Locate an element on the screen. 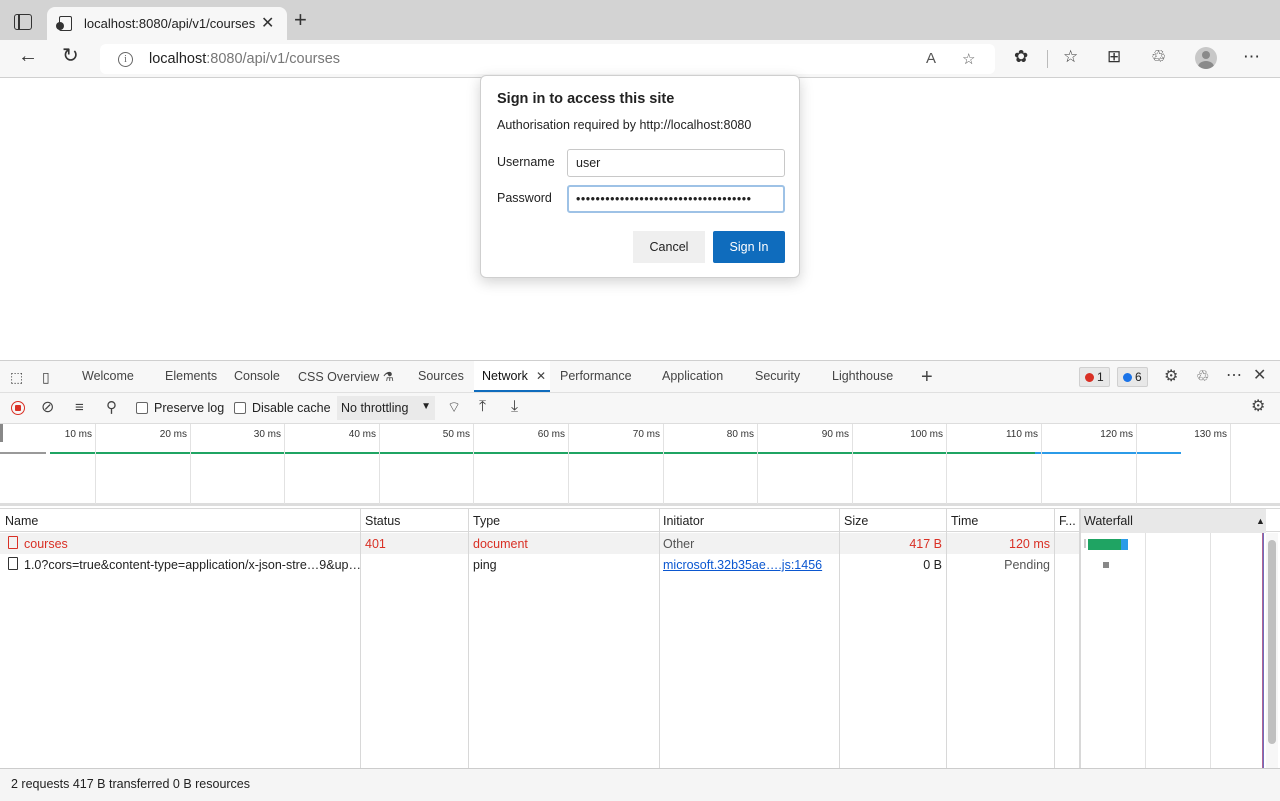  close-devtools-icon: ✕ is located at coordinates (1259, 376).